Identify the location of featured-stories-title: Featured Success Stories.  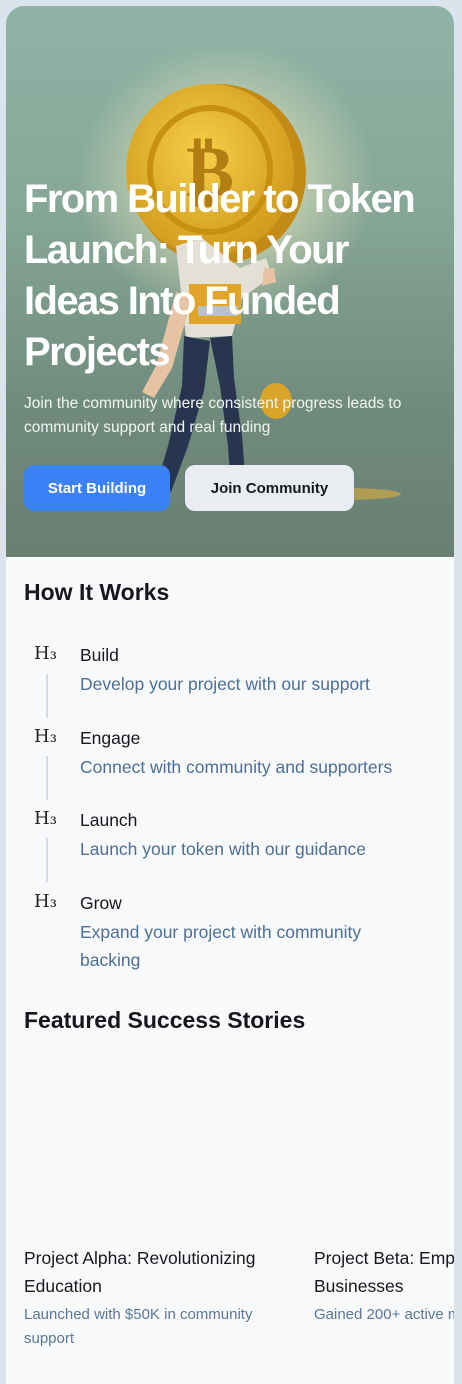
(165, 1020).